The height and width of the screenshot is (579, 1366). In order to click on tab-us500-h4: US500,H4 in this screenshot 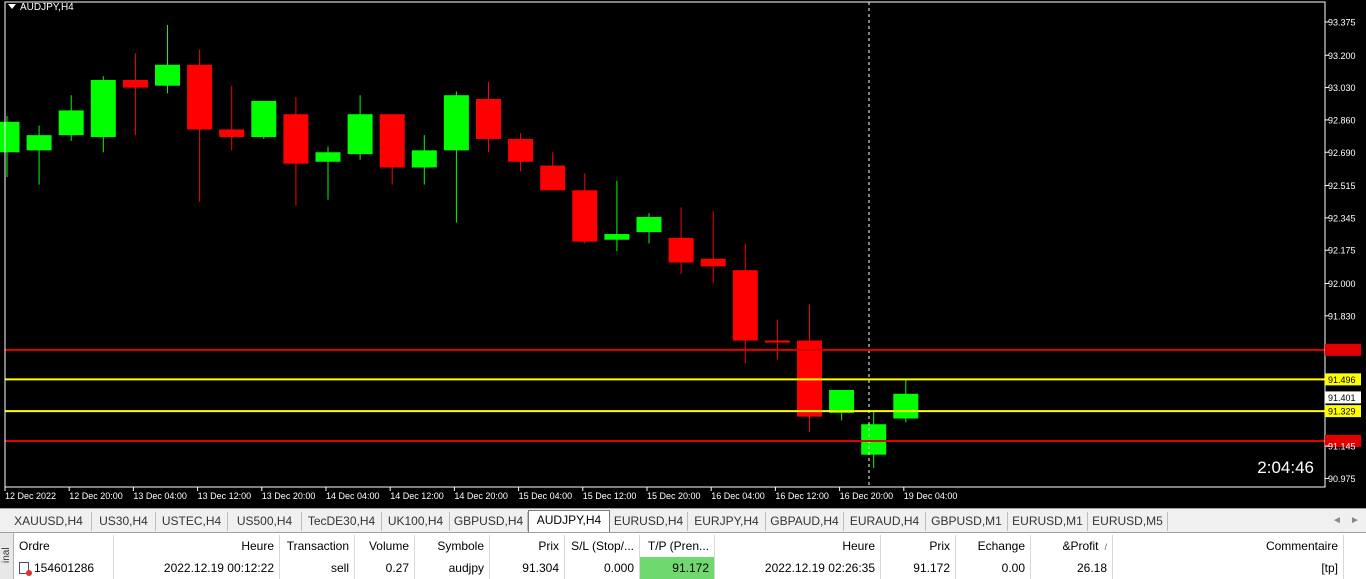, I will do `click(265, 521)`.